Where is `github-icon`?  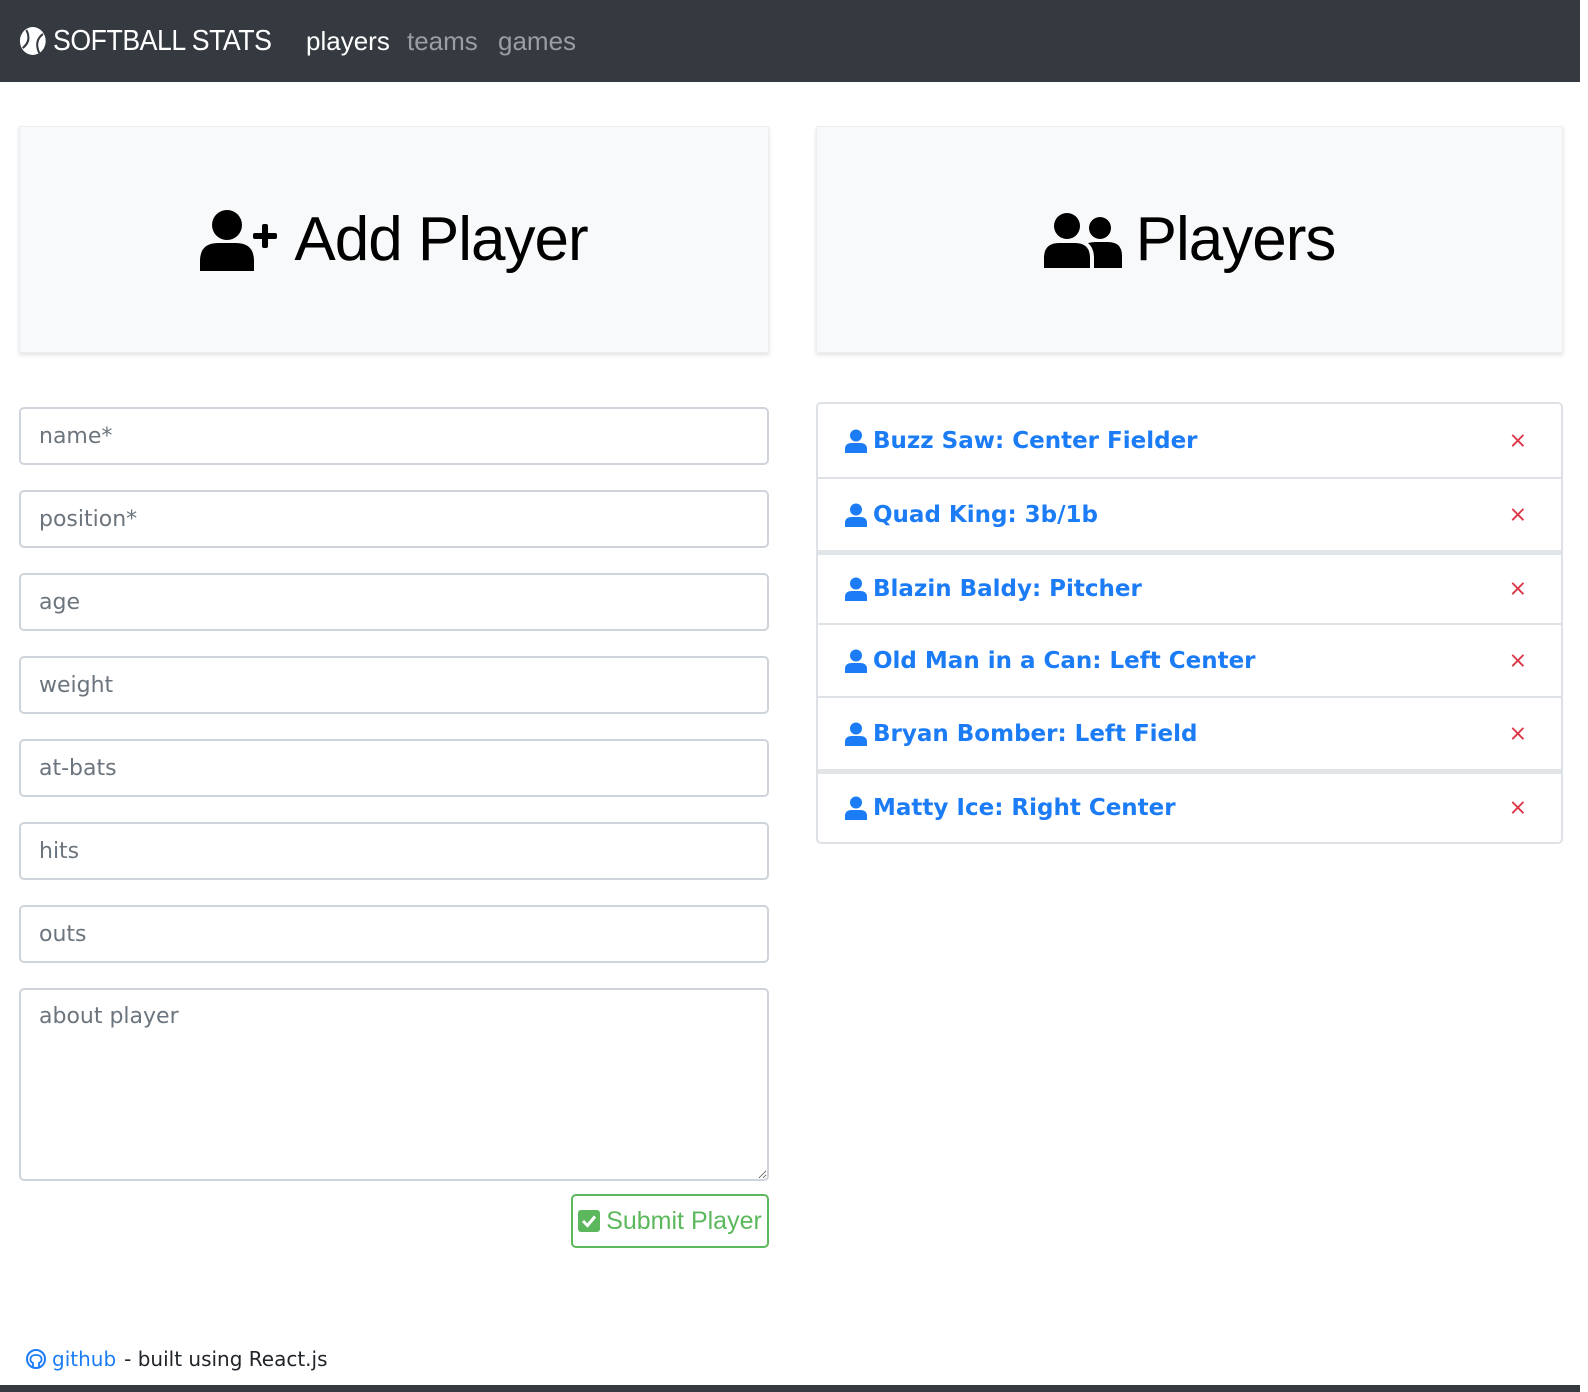
github-icon is located at coordinates (36, 1359).